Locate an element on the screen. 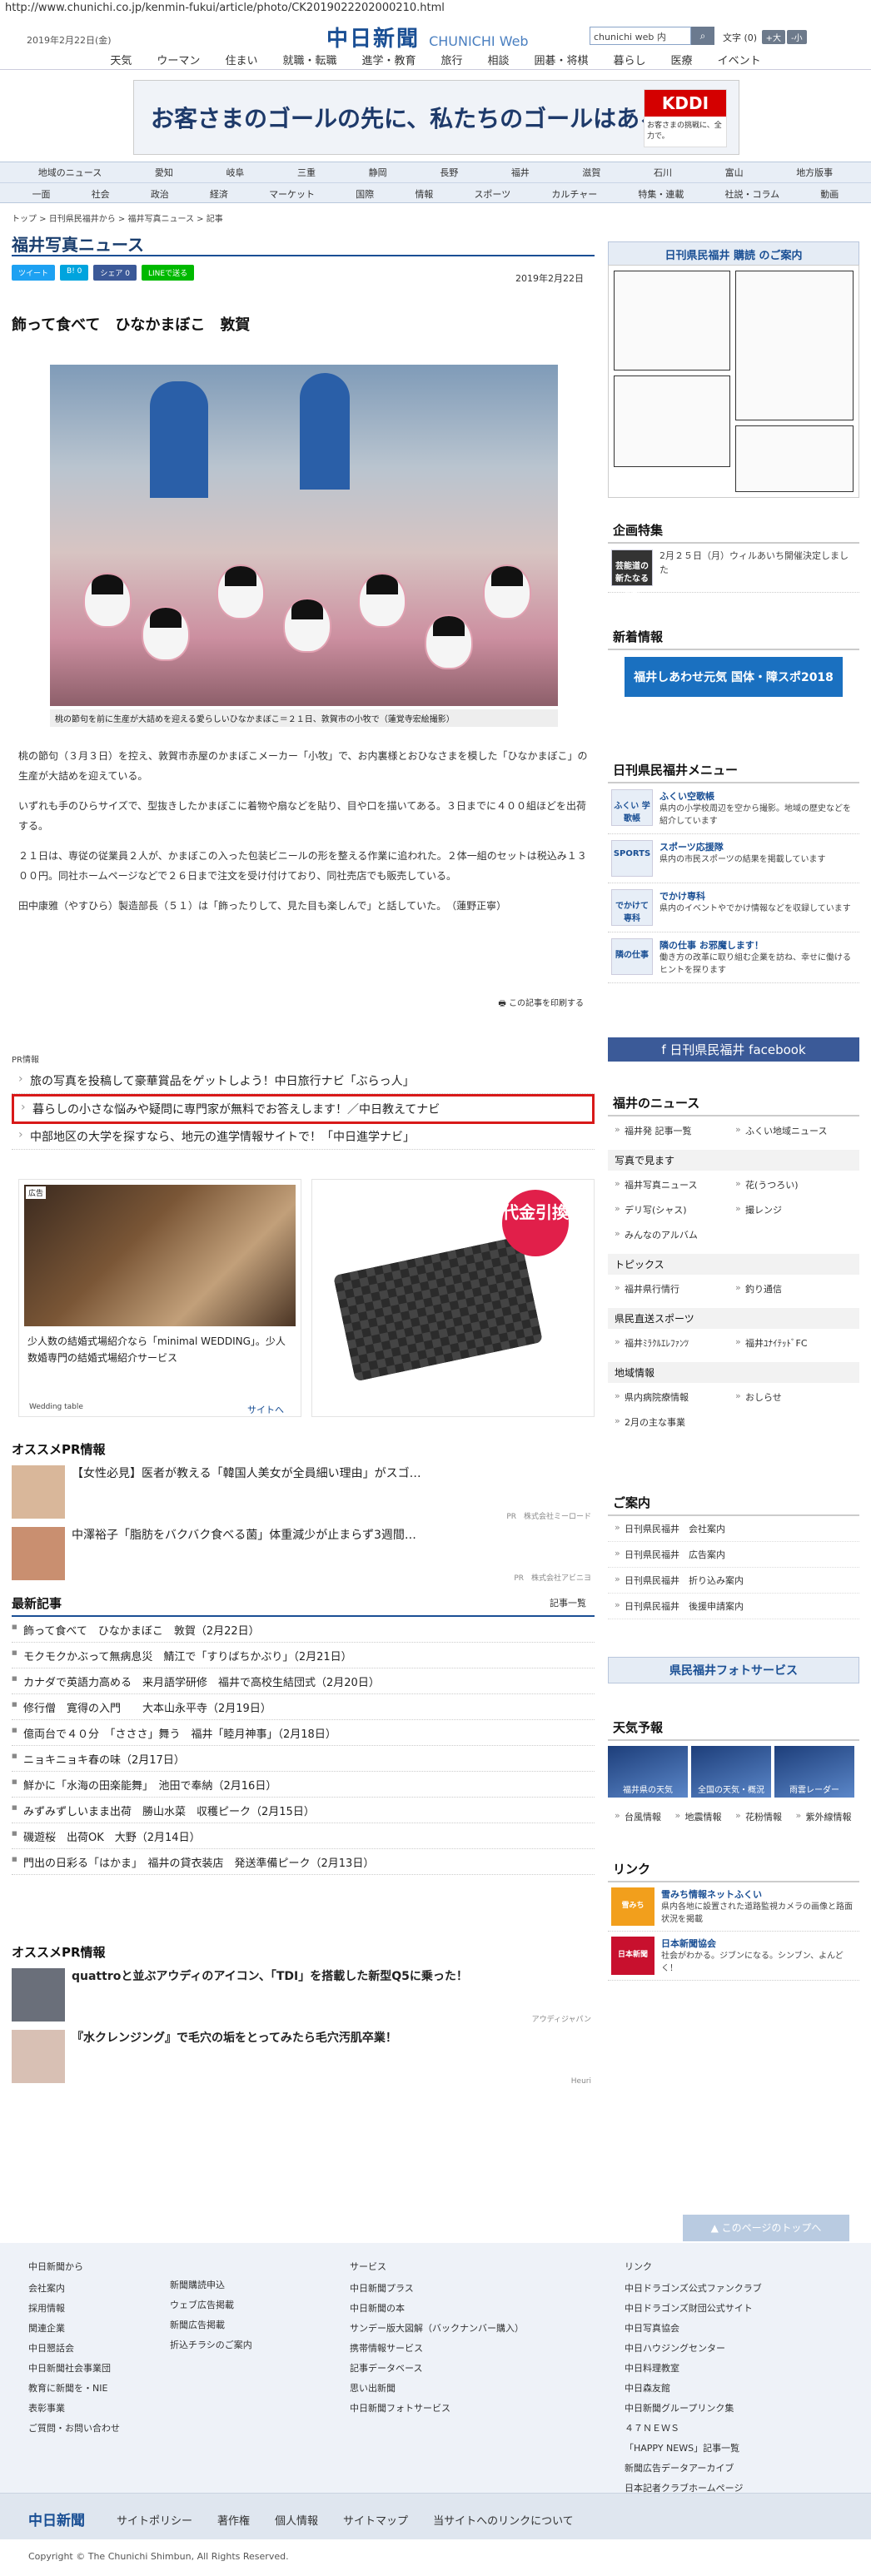  footer-link: 中日新聞フォトサービス is located at coordinates (437, 2408).